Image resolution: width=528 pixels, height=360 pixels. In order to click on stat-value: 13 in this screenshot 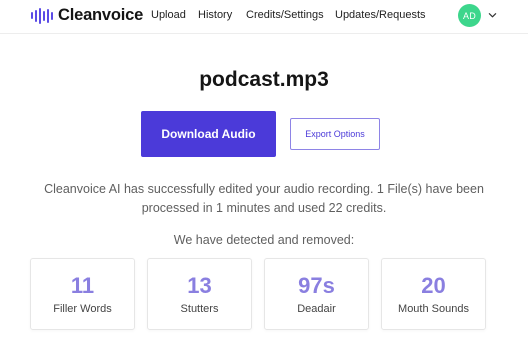, I will do `click(199, 285)`.